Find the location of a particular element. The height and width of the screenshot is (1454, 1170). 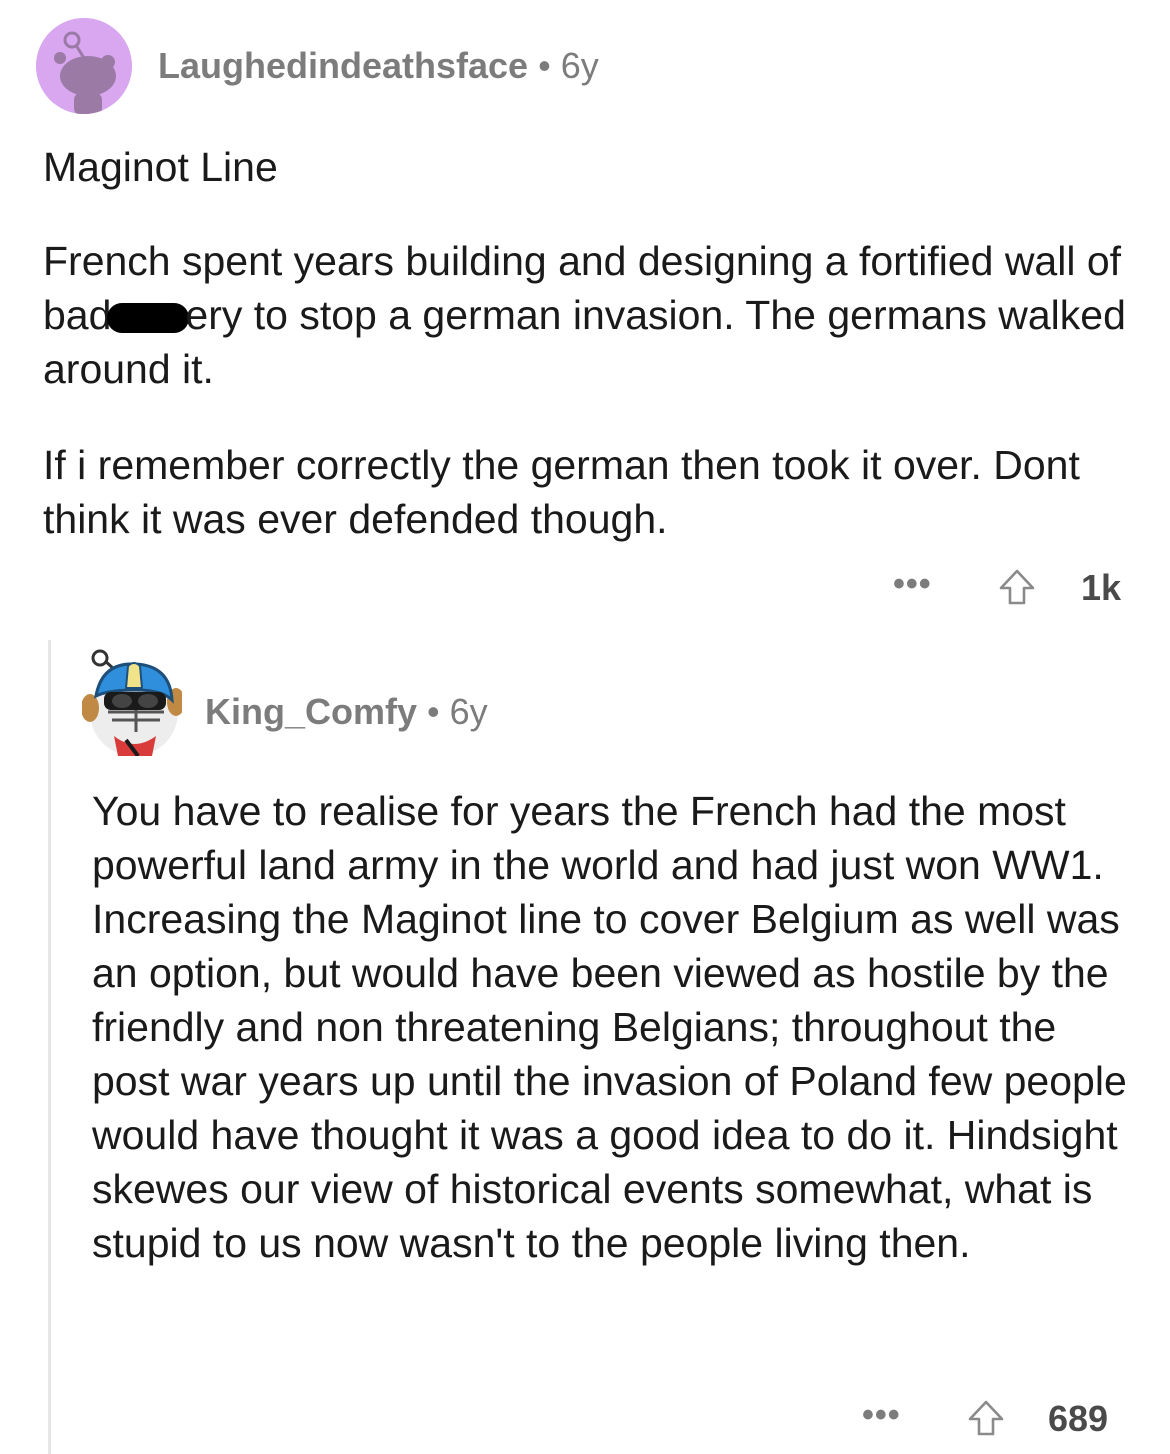

comment-actions: ••• 1k is located at coordinates (1008, 587).